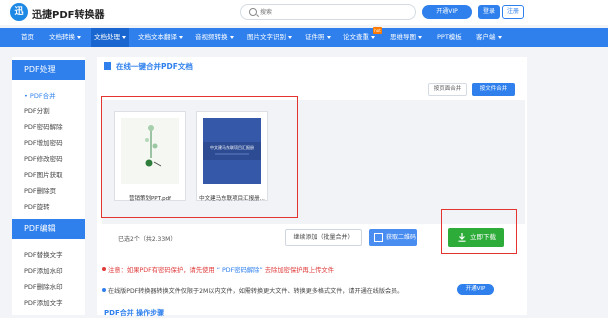 This screenshot has height=318, width=608. What do you see at coordinates (266, 37) in the screenshot?
I see `nav-label: 图片文字识别` at bounding box center [266, 37].